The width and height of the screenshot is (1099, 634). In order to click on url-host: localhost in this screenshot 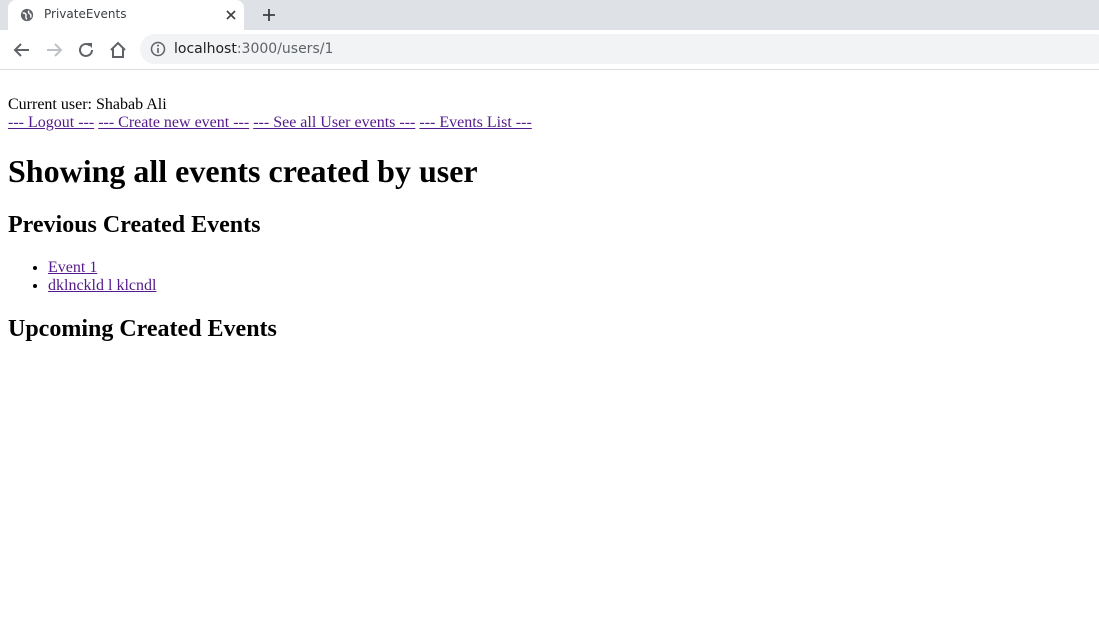, I will do `click(205, 49)`.